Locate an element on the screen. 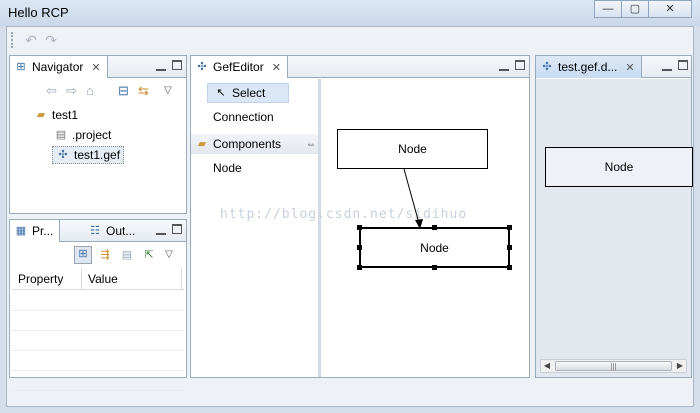 Image resolution: width=700 pixels, height=413 pixels. outline-tabbar: ✣ test.gef.d... ✕ is located at coordinates (613, 67).